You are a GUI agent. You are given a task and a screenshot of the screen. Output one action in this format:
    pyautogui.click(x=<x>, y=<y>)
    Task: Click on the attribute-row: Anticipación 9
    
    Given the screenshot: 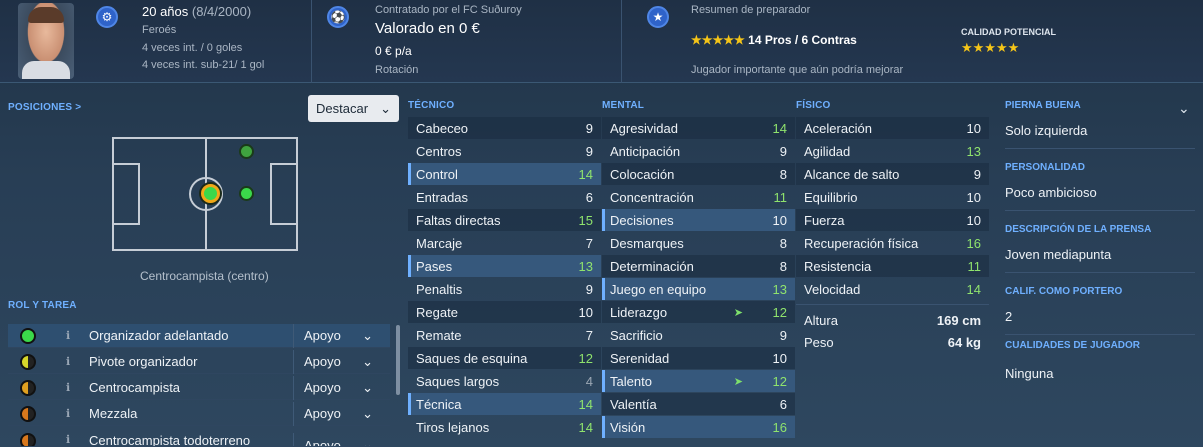 What is the action you would take?
    pyautogui.click(x=698, y=151)
    